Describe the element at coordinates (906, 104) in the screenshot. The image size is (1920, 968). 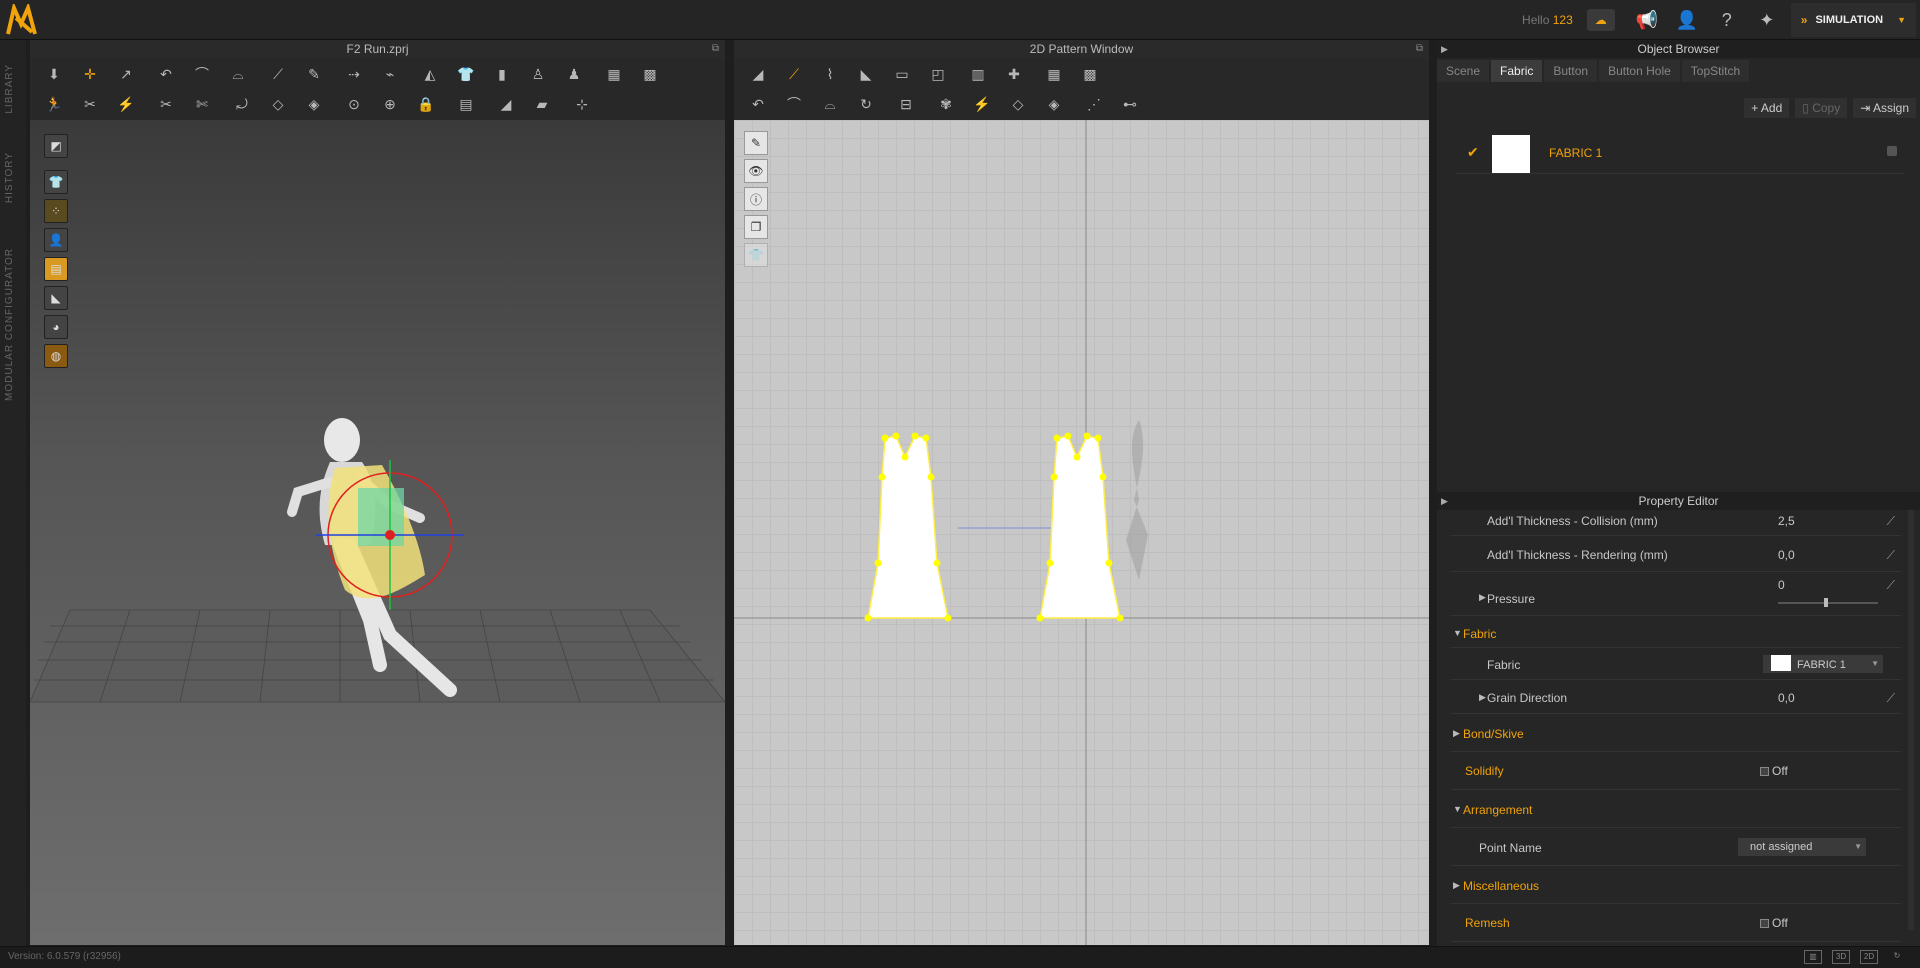
I see `iron-icon: ⊟` at that location.